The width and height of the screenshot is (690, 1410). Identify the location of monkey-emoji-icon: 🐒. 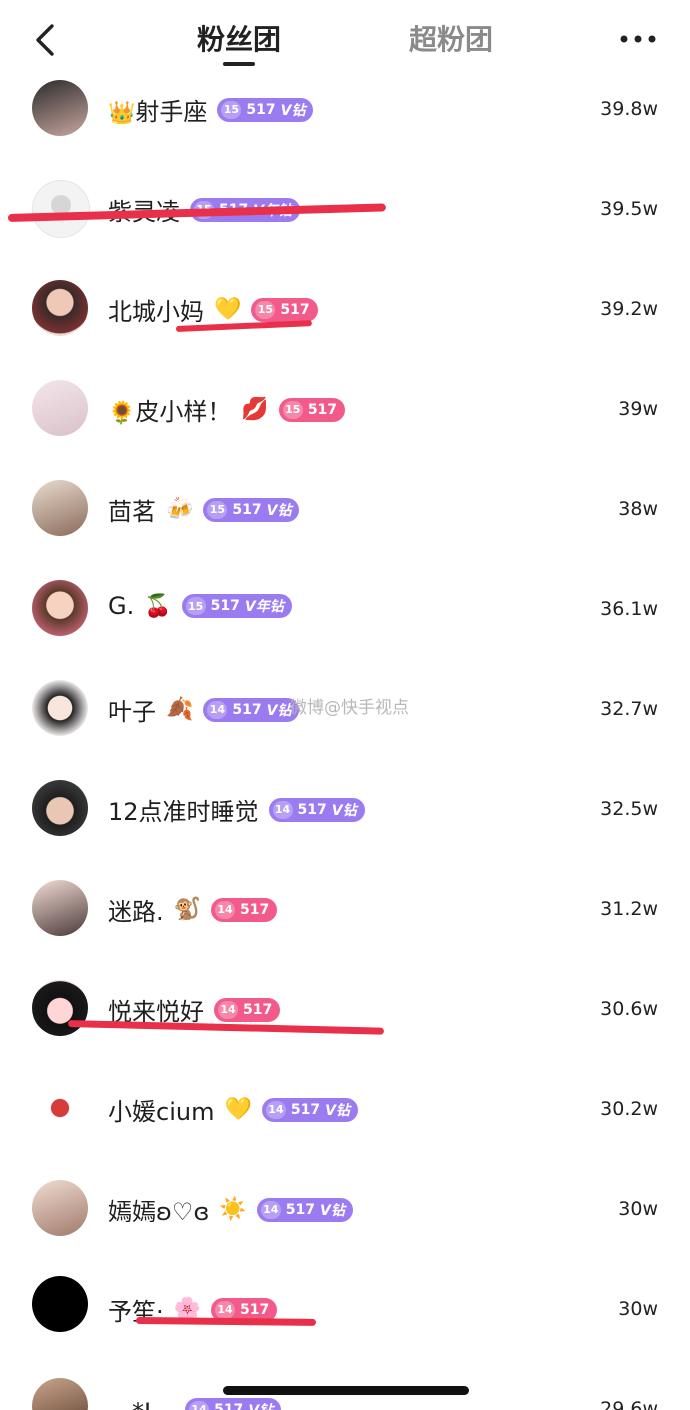
(187, 909).